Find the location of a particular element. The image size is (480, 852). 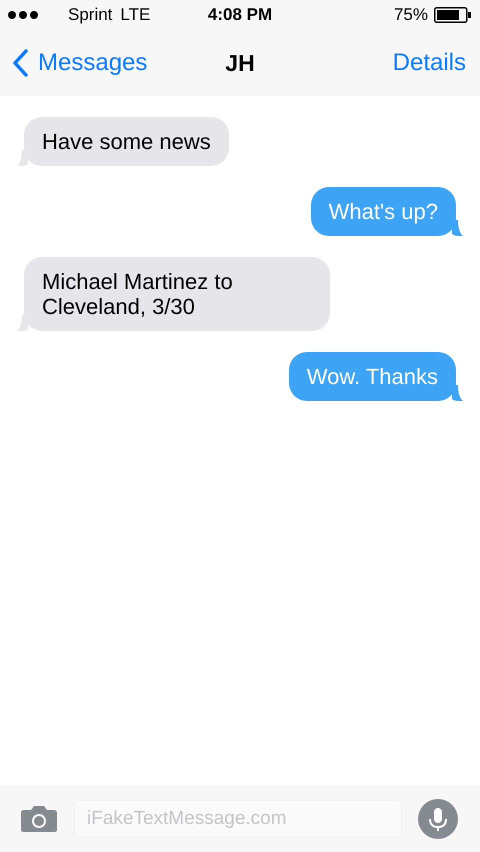

contact-name: JH is located at coordinates (240, 63).